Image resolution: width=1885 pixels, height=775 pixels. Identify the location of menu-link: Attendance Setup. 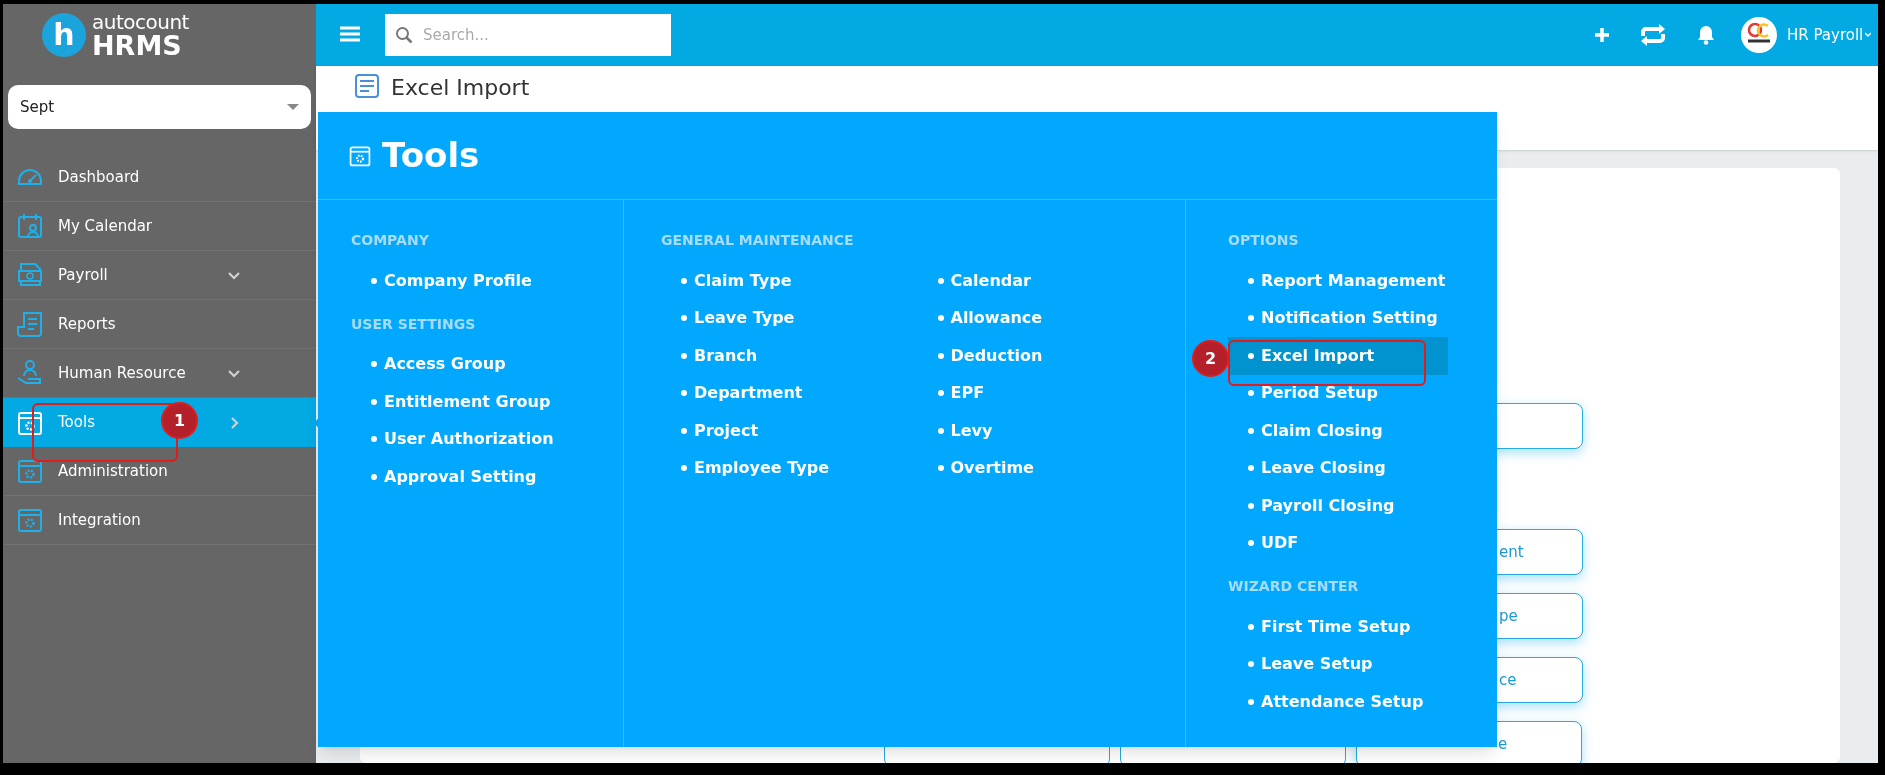
(1338, 702).